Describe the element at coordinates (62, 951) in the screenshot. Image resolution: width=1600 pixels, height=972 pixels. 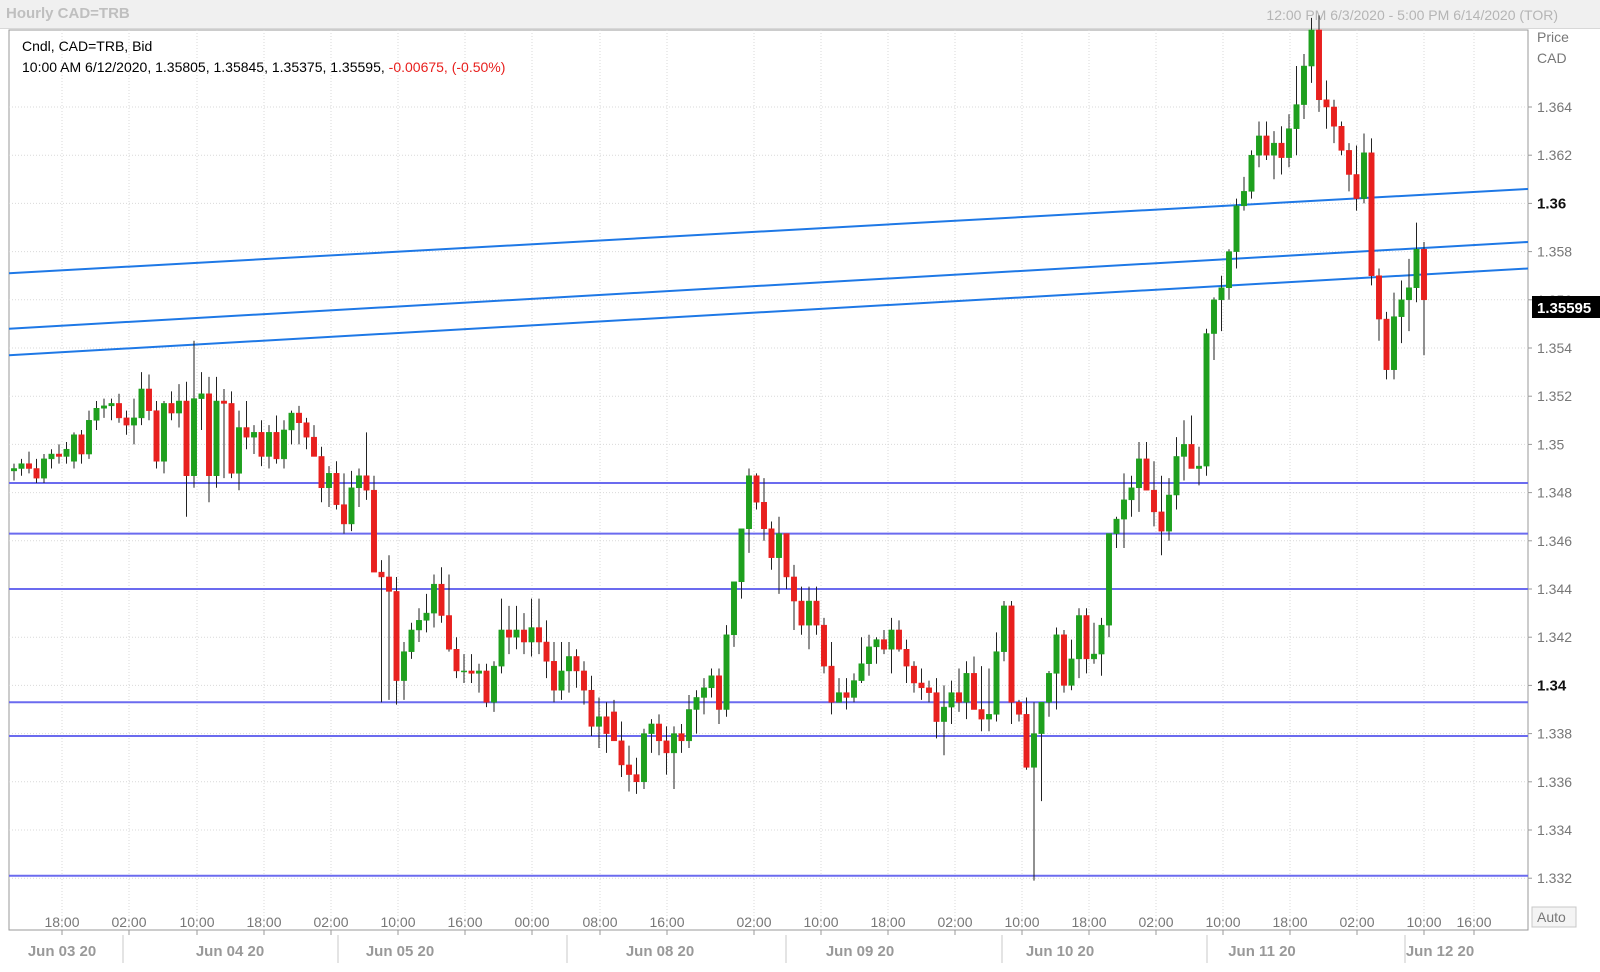
I see `day-label: Jun 03 20` at that location.